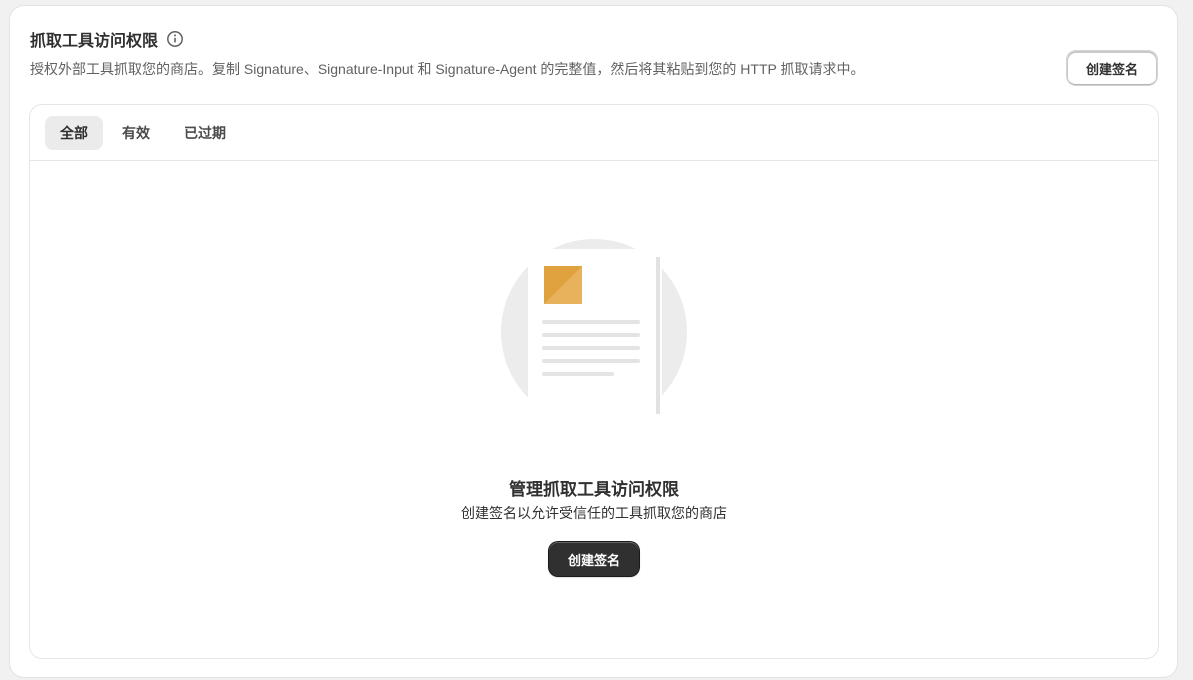  Describe the element at coordinates (94, 41) in the screenshot. I see `section-title: 抓取工具访问权限` at that location.